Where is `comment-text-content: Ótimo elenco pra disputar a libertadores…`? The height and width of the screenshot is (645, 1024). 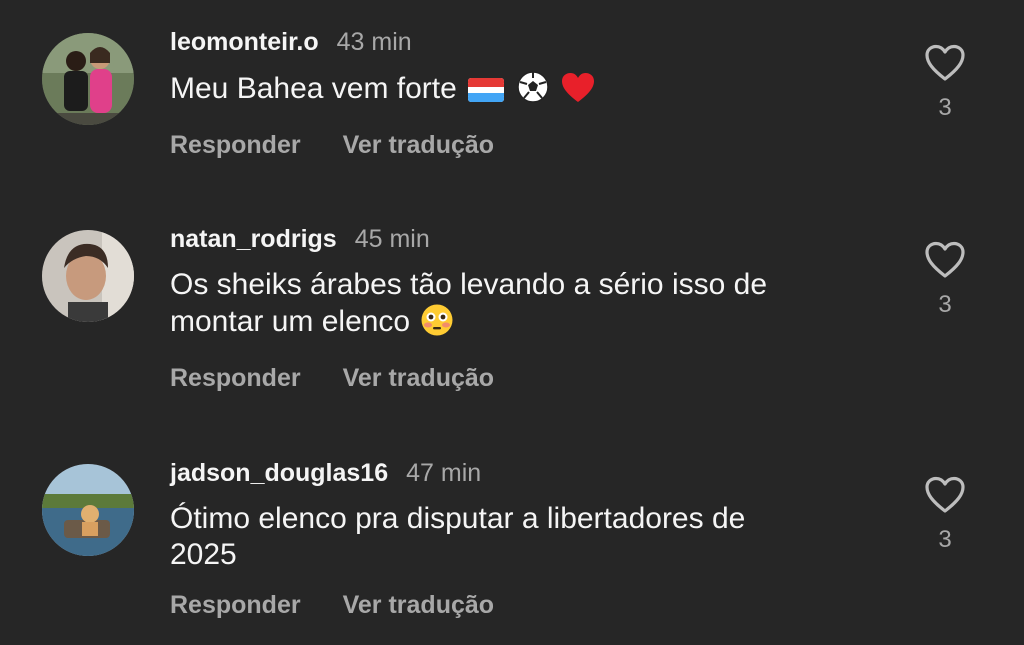 comment-text-content: Ótimo elenco pra disputar a libertadores… is located at coordinates (458, 536).